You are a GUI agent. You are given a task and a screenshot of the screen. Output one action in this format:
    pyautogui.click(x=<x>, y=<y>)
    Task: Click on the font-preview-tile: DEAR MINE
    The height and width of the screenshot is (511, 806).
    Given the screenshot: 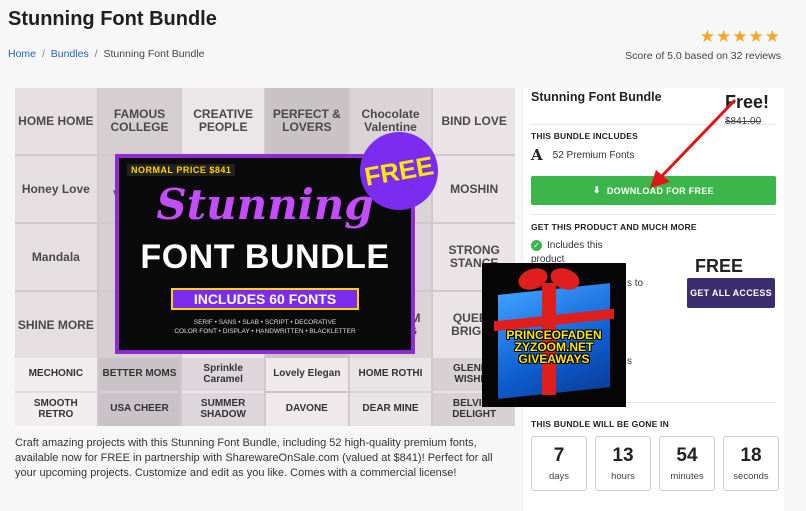 What is the action you would take?
    pyautogui.click(x=390, y=409)
    